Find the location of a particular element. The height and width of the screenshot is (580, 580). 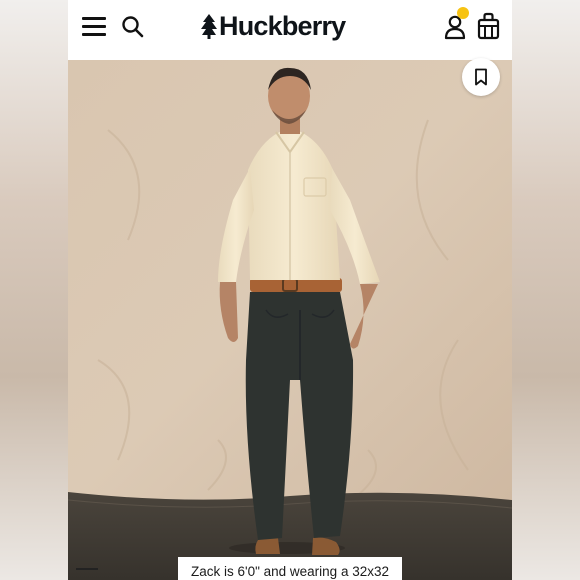

bookmark-icon is located at coordinates (481, 77).